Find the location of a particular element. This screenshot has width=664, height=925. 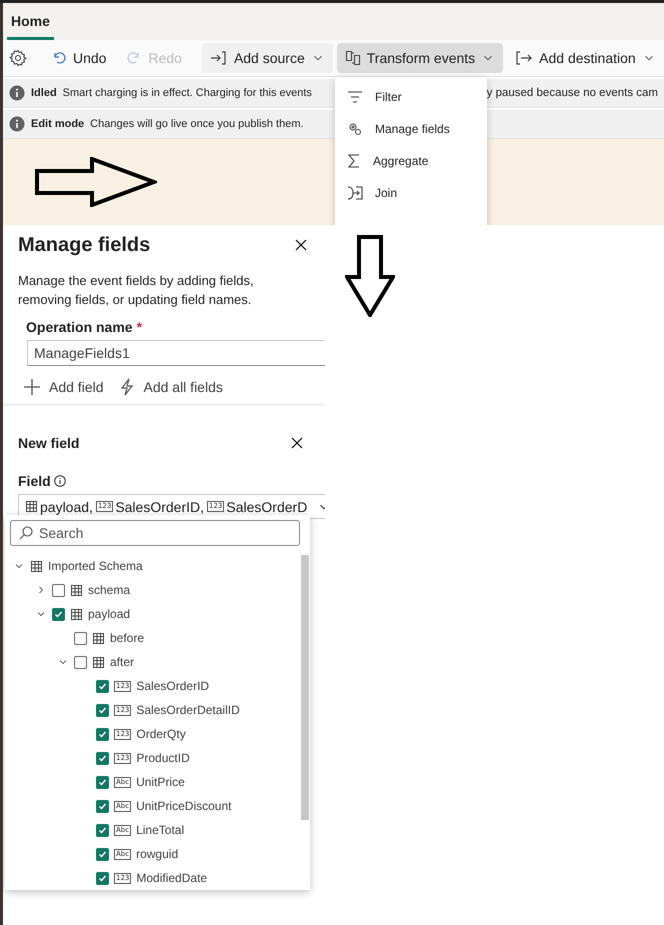

input-field: ManageFields1 is located at coordinates (176, 353).